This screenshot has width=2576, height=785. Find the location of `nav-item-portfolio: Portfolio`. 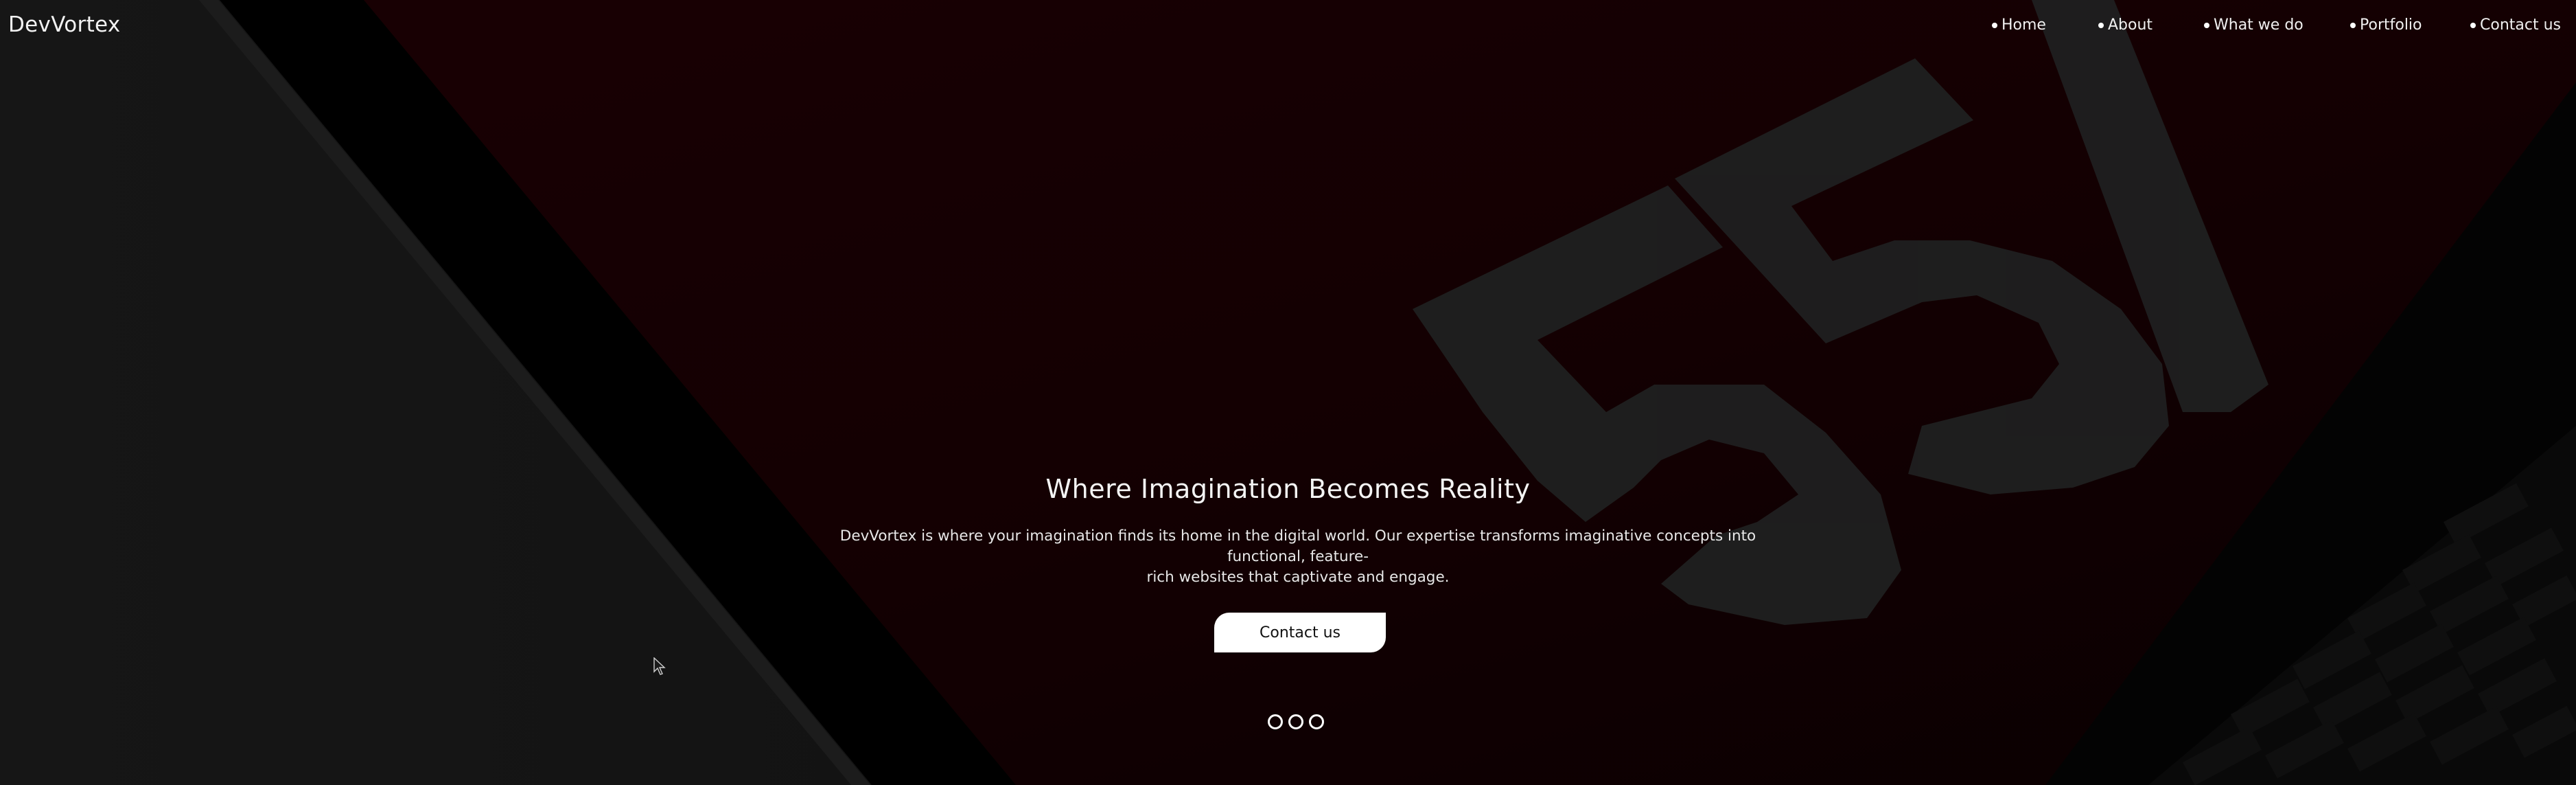

nav-item-portfolio: Portfolio is located at coordinates (2386, 25).